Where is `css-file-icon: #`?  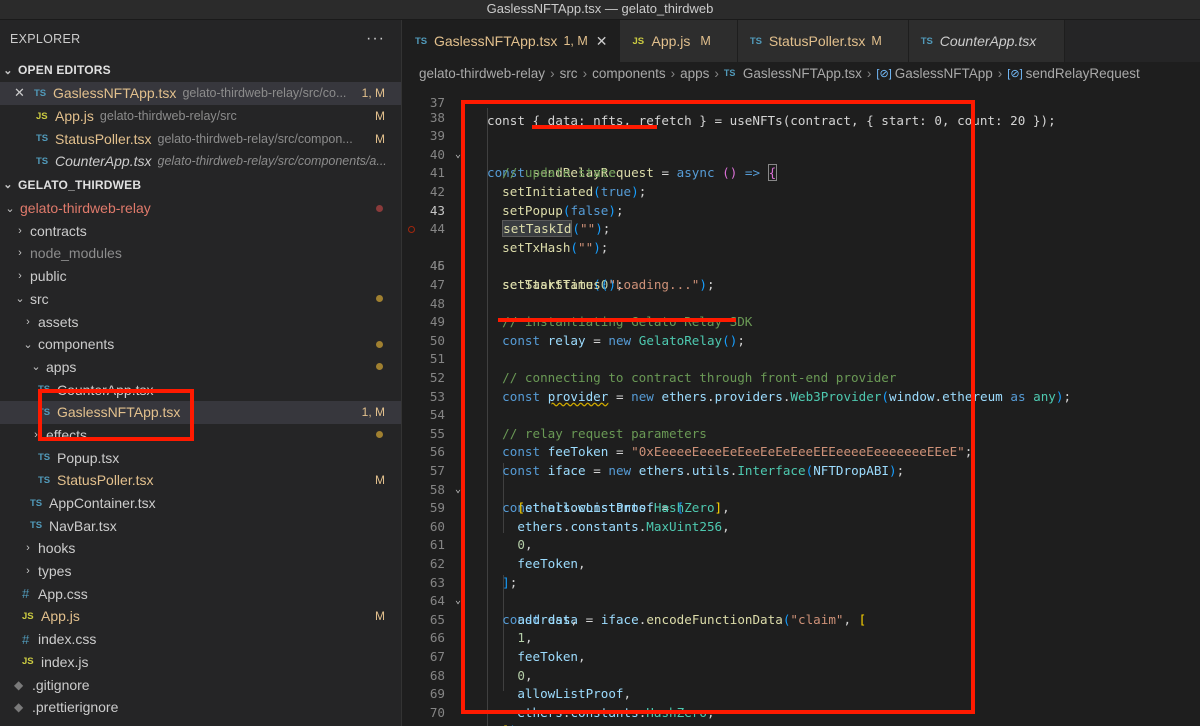
css-file-icon: # is located at coordinates (26, 639).